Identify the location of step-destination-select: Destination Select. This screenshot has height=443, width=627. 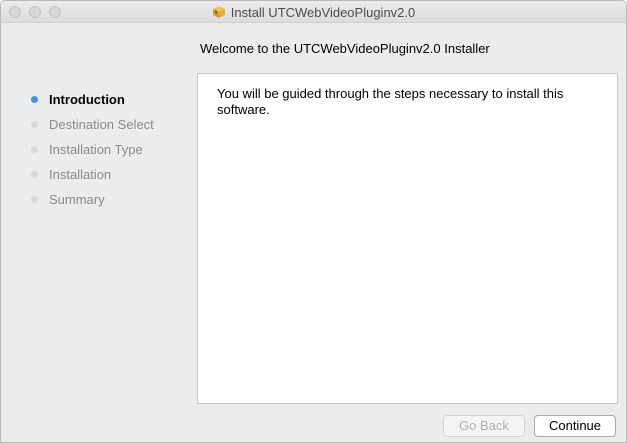
(96, 124).